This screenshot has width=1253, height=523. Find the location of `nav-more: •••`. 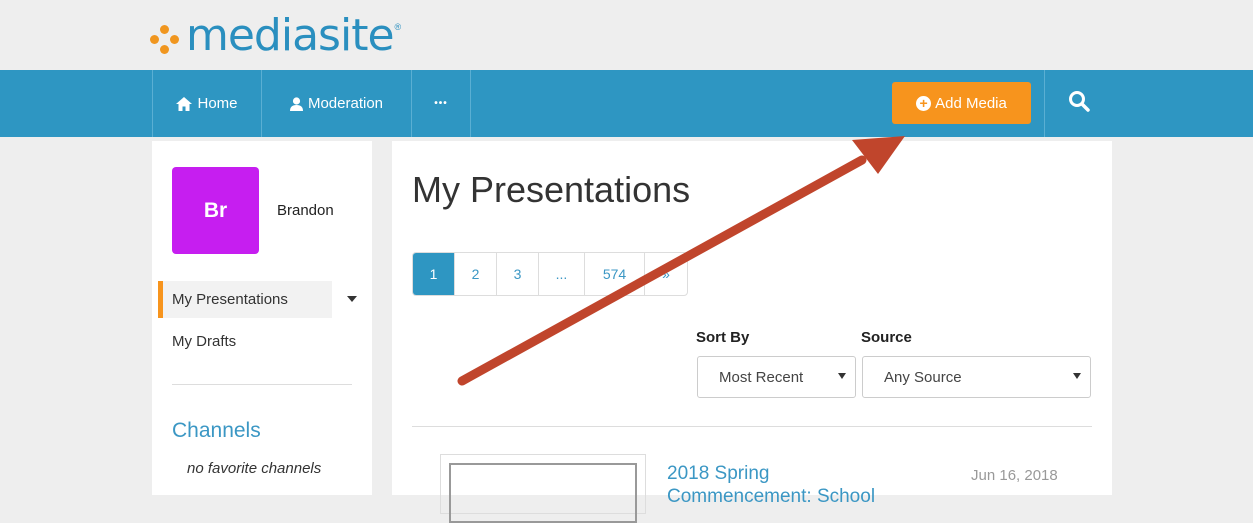

nav-more: ••• is located at coordinates (441, 103).